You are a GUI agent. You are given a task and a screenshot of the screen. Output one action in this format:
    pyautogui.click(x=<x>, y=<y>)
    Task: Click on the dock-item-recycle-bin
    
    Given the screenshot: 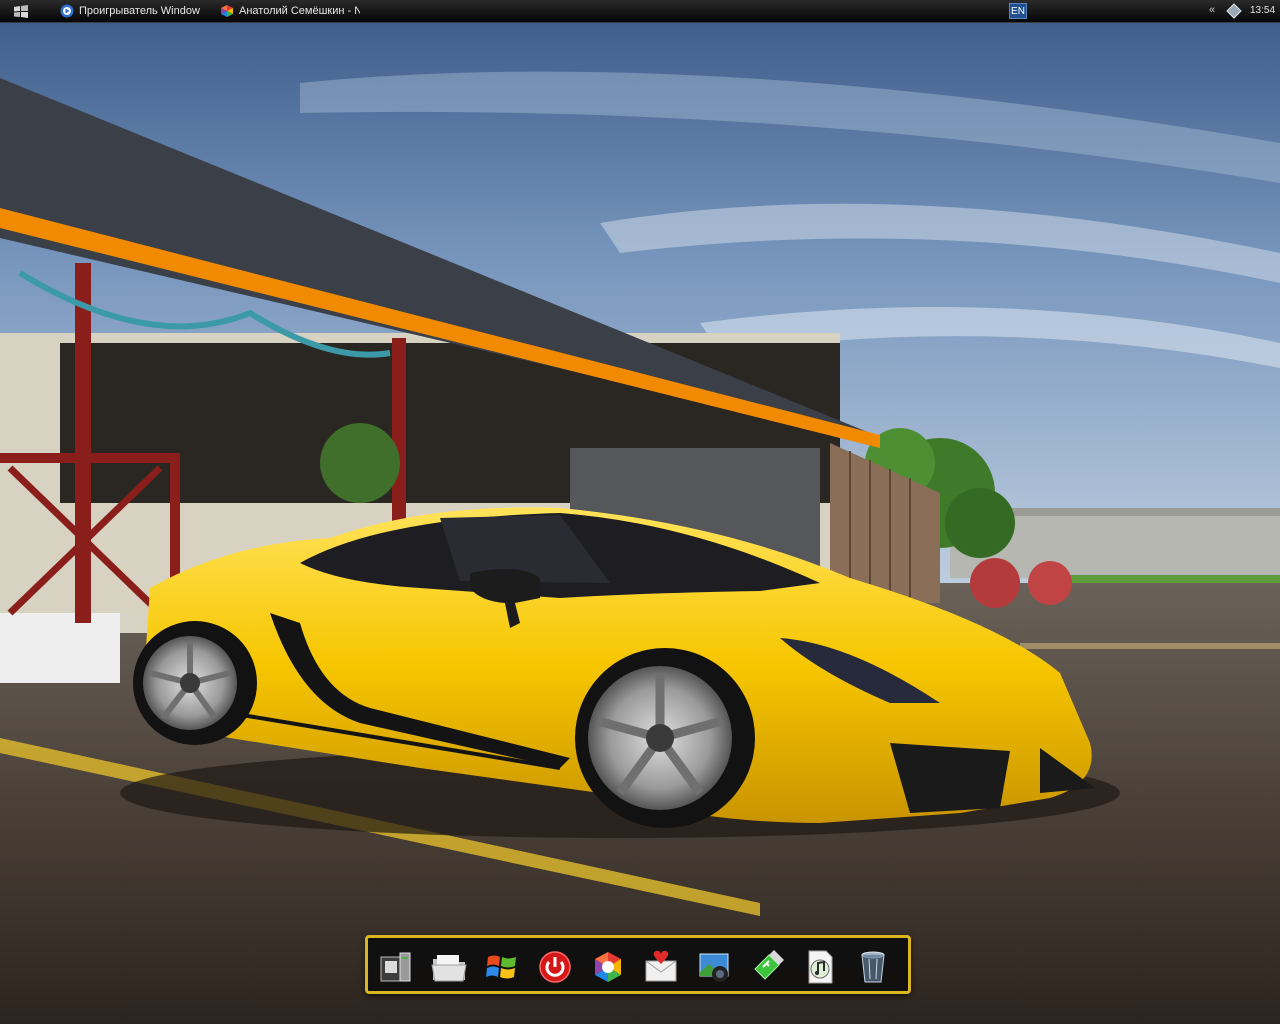 What is the action you would take?
    pyautogui.click(x=873, y=967)
    